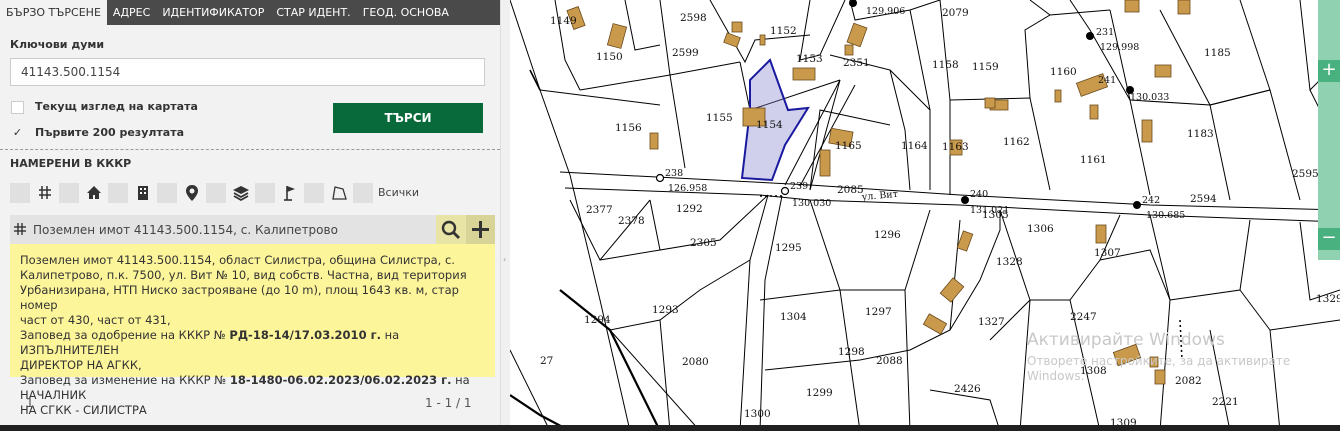  Describe the element at coordinates (1151, 200) in the screenshot. I see `point-id: 242` at that location.